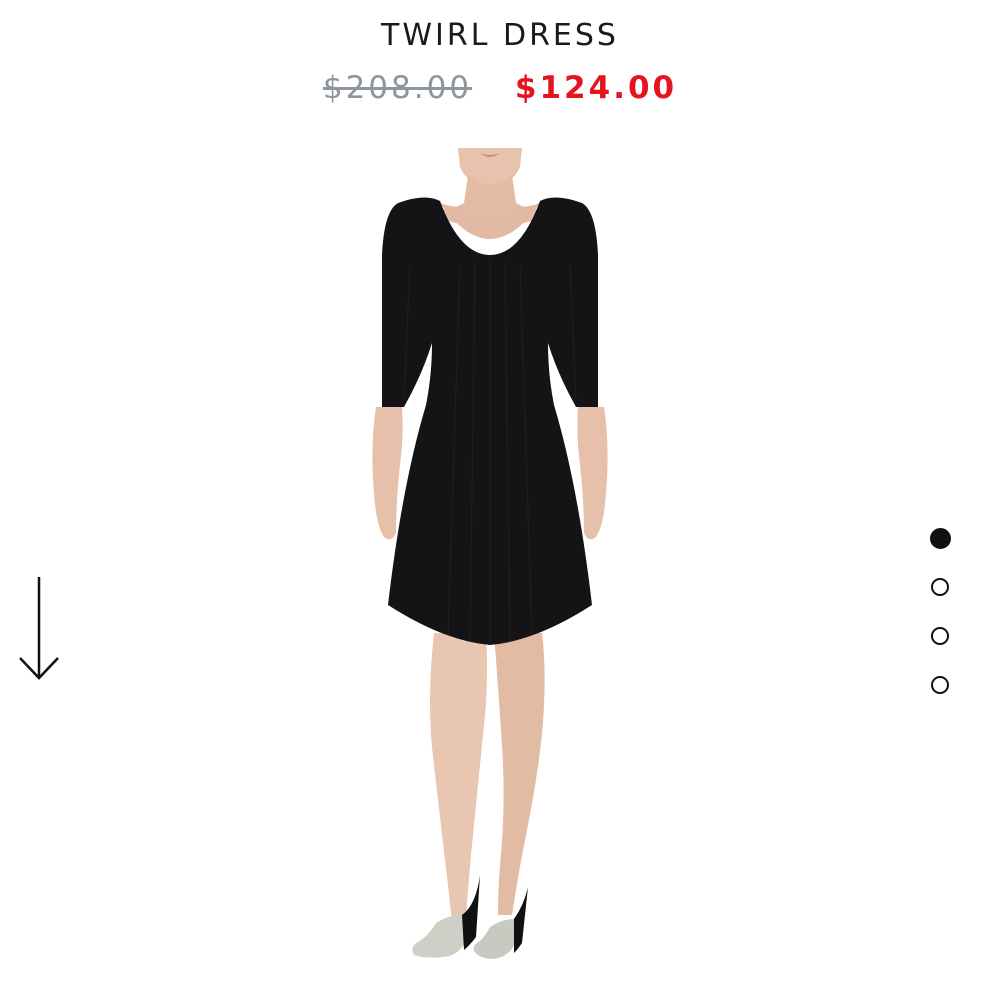  Describe the element at coordinates (39, 629) in the screenshot. I see `arrow-down-icon` at that location.